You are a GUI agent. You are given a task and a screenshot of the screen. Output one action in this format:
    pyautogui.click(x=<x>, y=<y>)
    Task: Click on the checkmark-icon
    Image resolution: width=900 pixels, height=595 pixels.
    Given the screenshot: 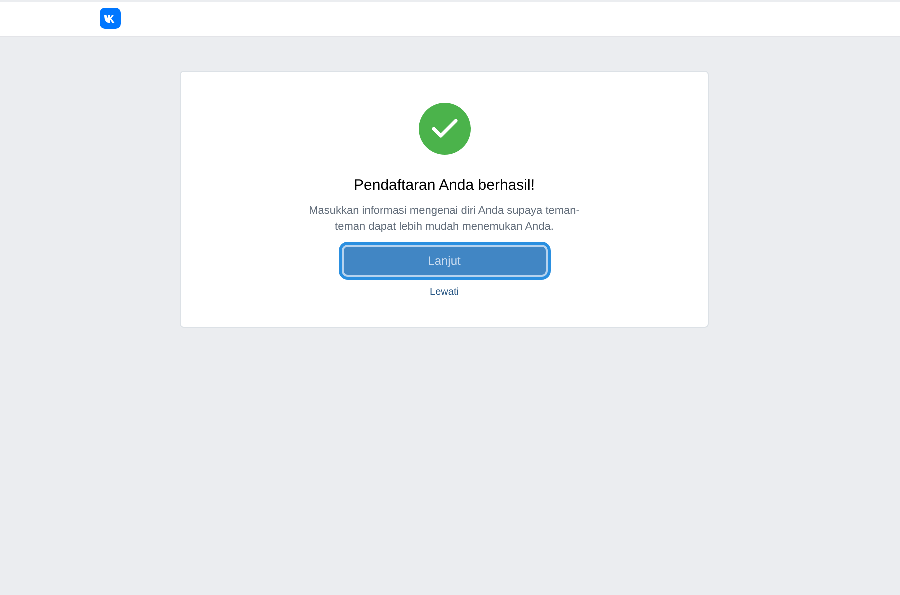 What is the action you would take?
    pyautogui.click(x=444, y=129)
    